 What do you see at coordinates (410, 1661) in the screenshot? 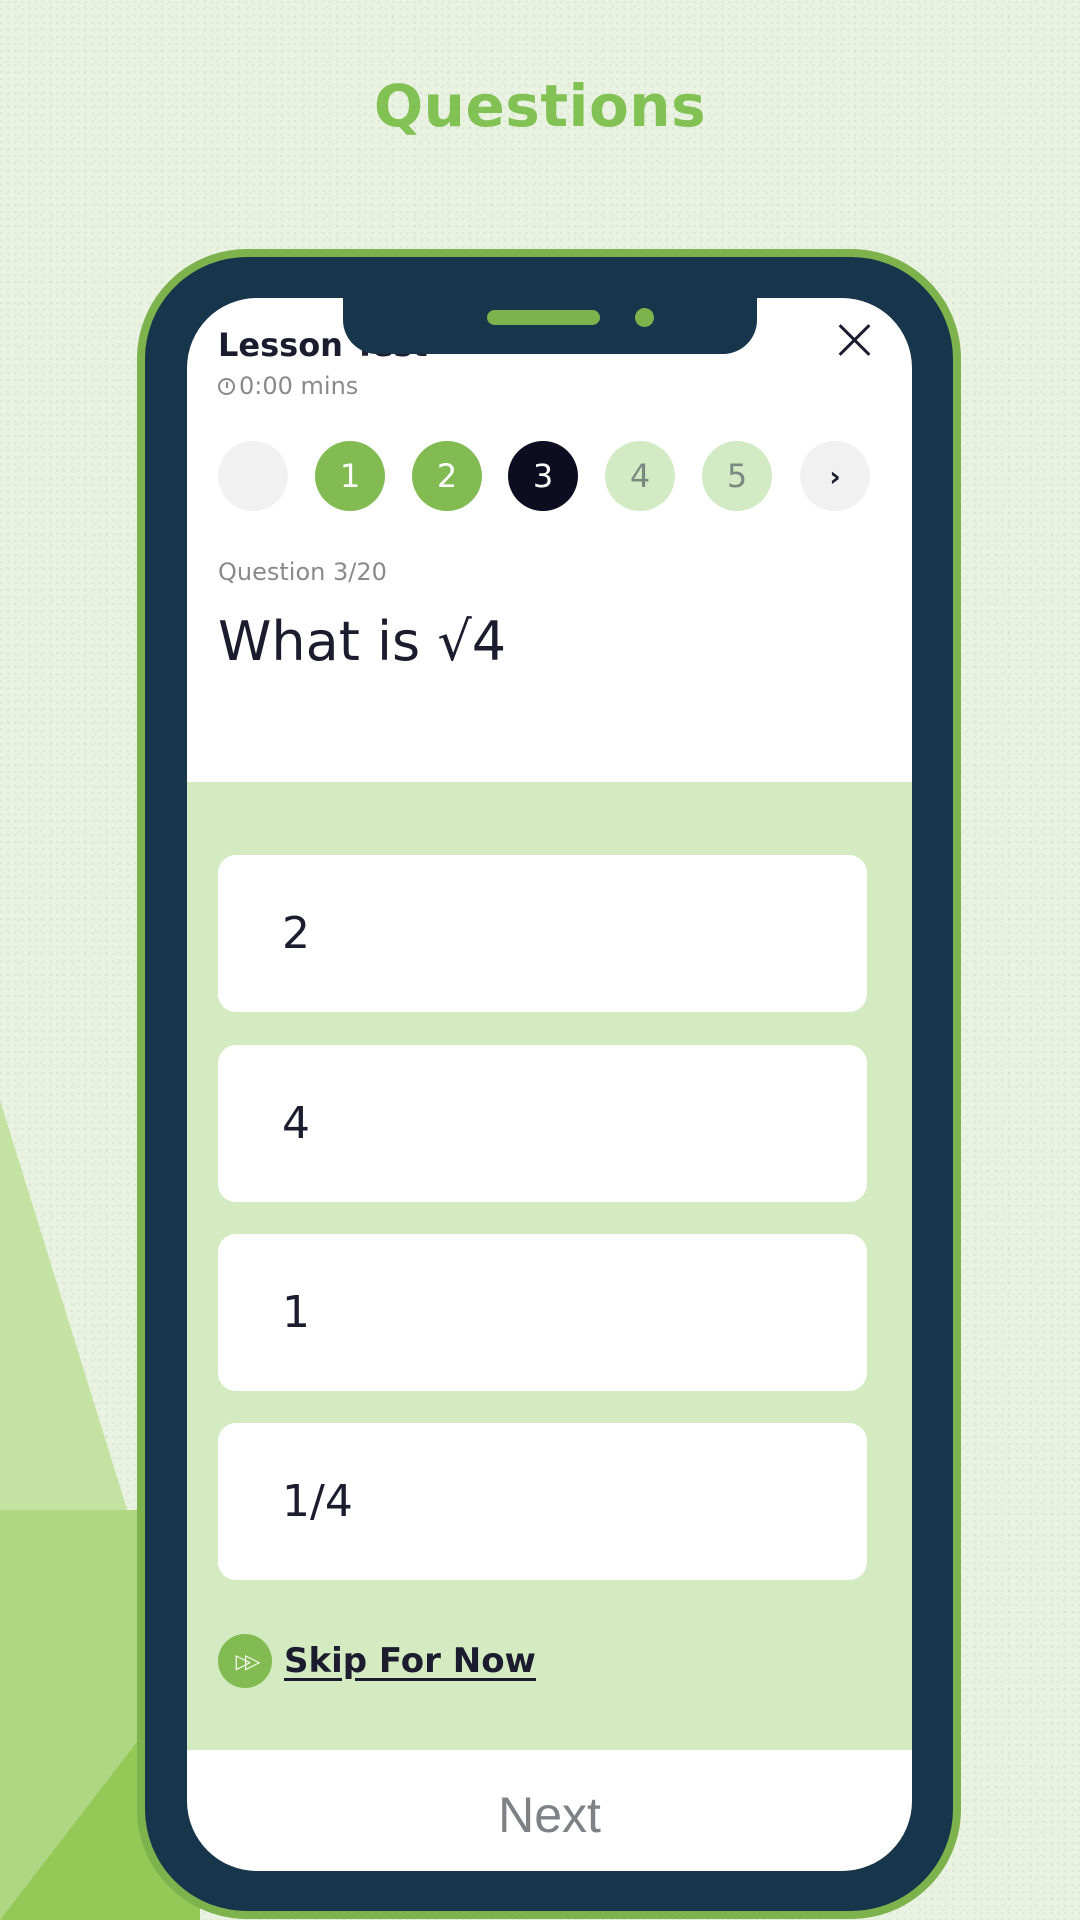
I see `skip-label: Skip For Now` at bounding box center [410, 1661].